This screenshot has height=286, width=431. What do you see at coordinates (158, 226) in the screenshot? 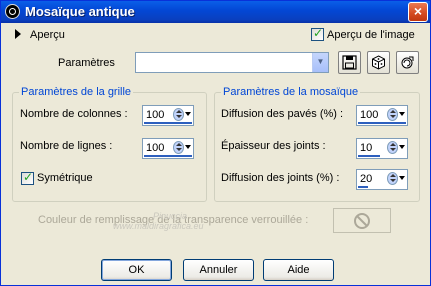
I see `watermark-line2: www.maldiragrafica.eu` at bounding box center [158, 226].